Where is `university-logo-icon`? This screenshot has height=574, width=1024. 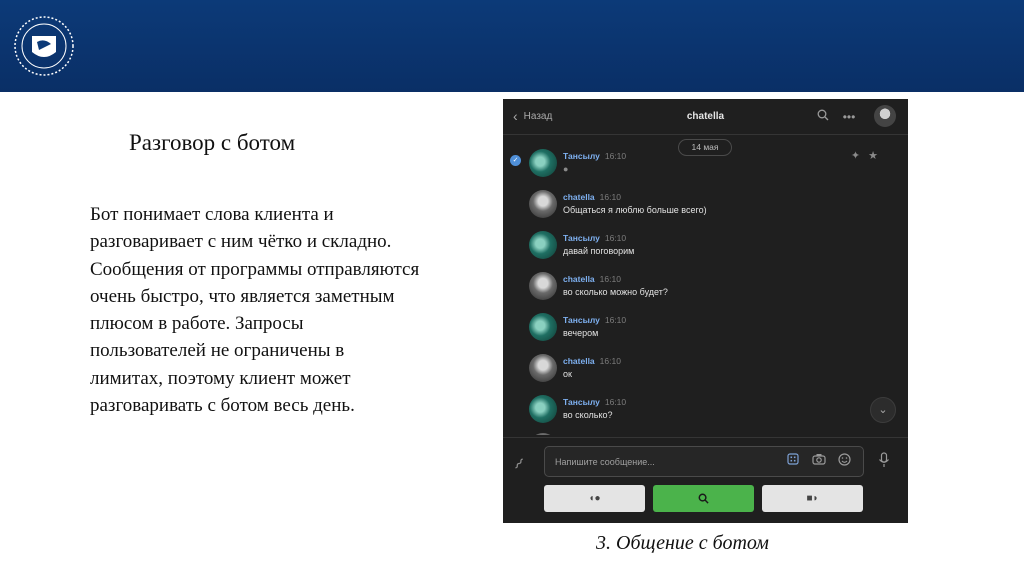
university-logo-icon is located at coordinates (44, 46).